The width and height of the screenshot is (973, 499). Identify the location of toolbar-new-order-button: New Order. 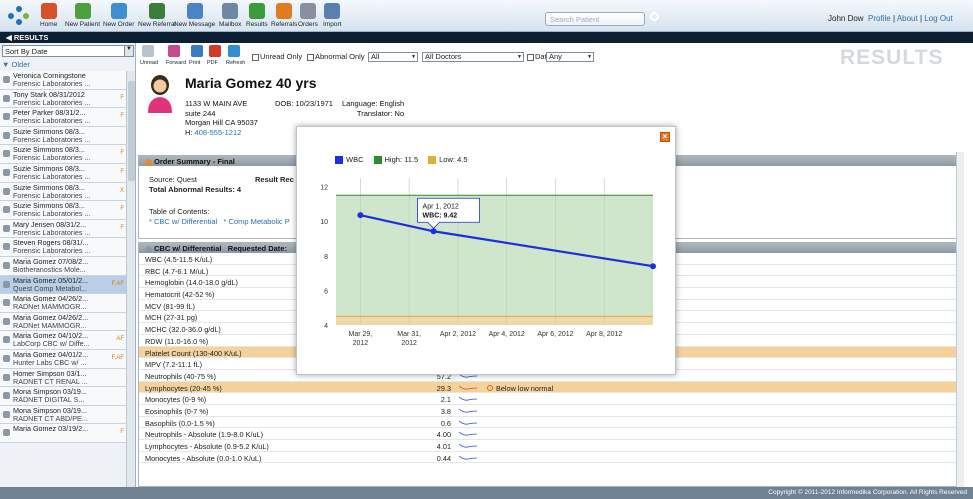
(118, 16).